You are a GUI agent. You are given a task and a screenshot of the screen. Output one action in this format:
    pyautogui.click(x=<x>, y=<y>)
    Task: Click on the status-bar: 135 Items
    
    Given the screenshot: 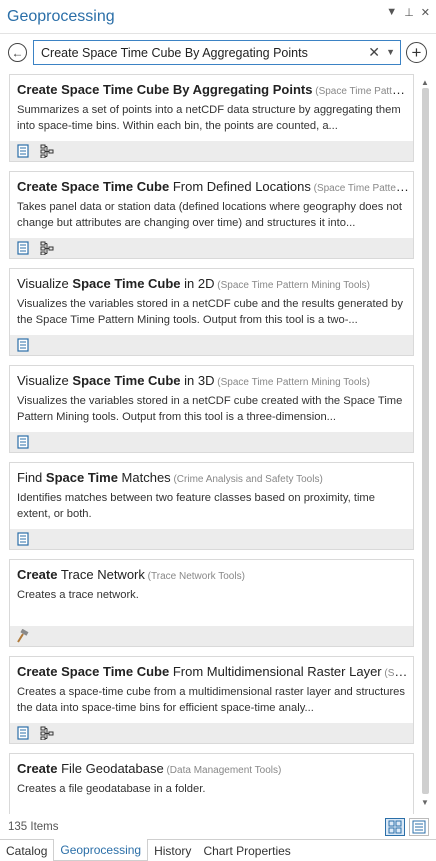 What is the action you would take?
    pyautogui.click(x=218, y=827)
    